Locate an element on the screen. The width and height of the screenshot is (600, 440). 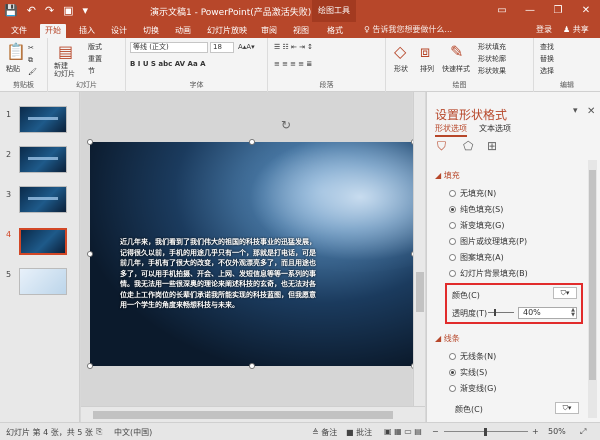
tab-view: 视图 is located at coordinates (301, 31).